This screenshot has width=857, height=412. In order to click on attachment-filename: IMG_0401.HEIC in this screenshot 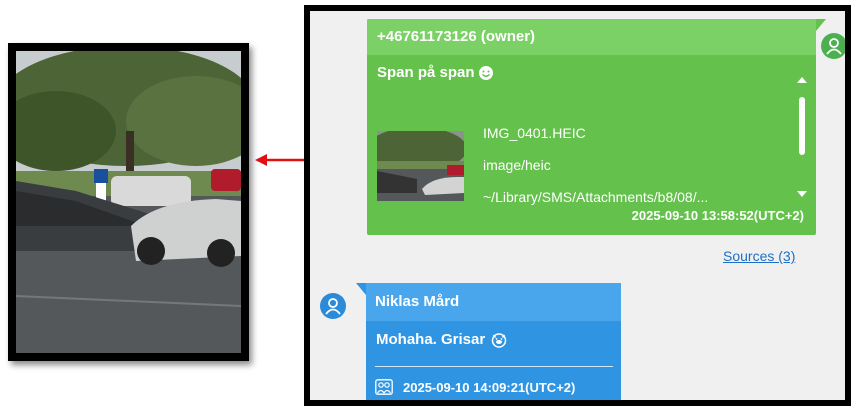, I will do `click(534, 133)`.